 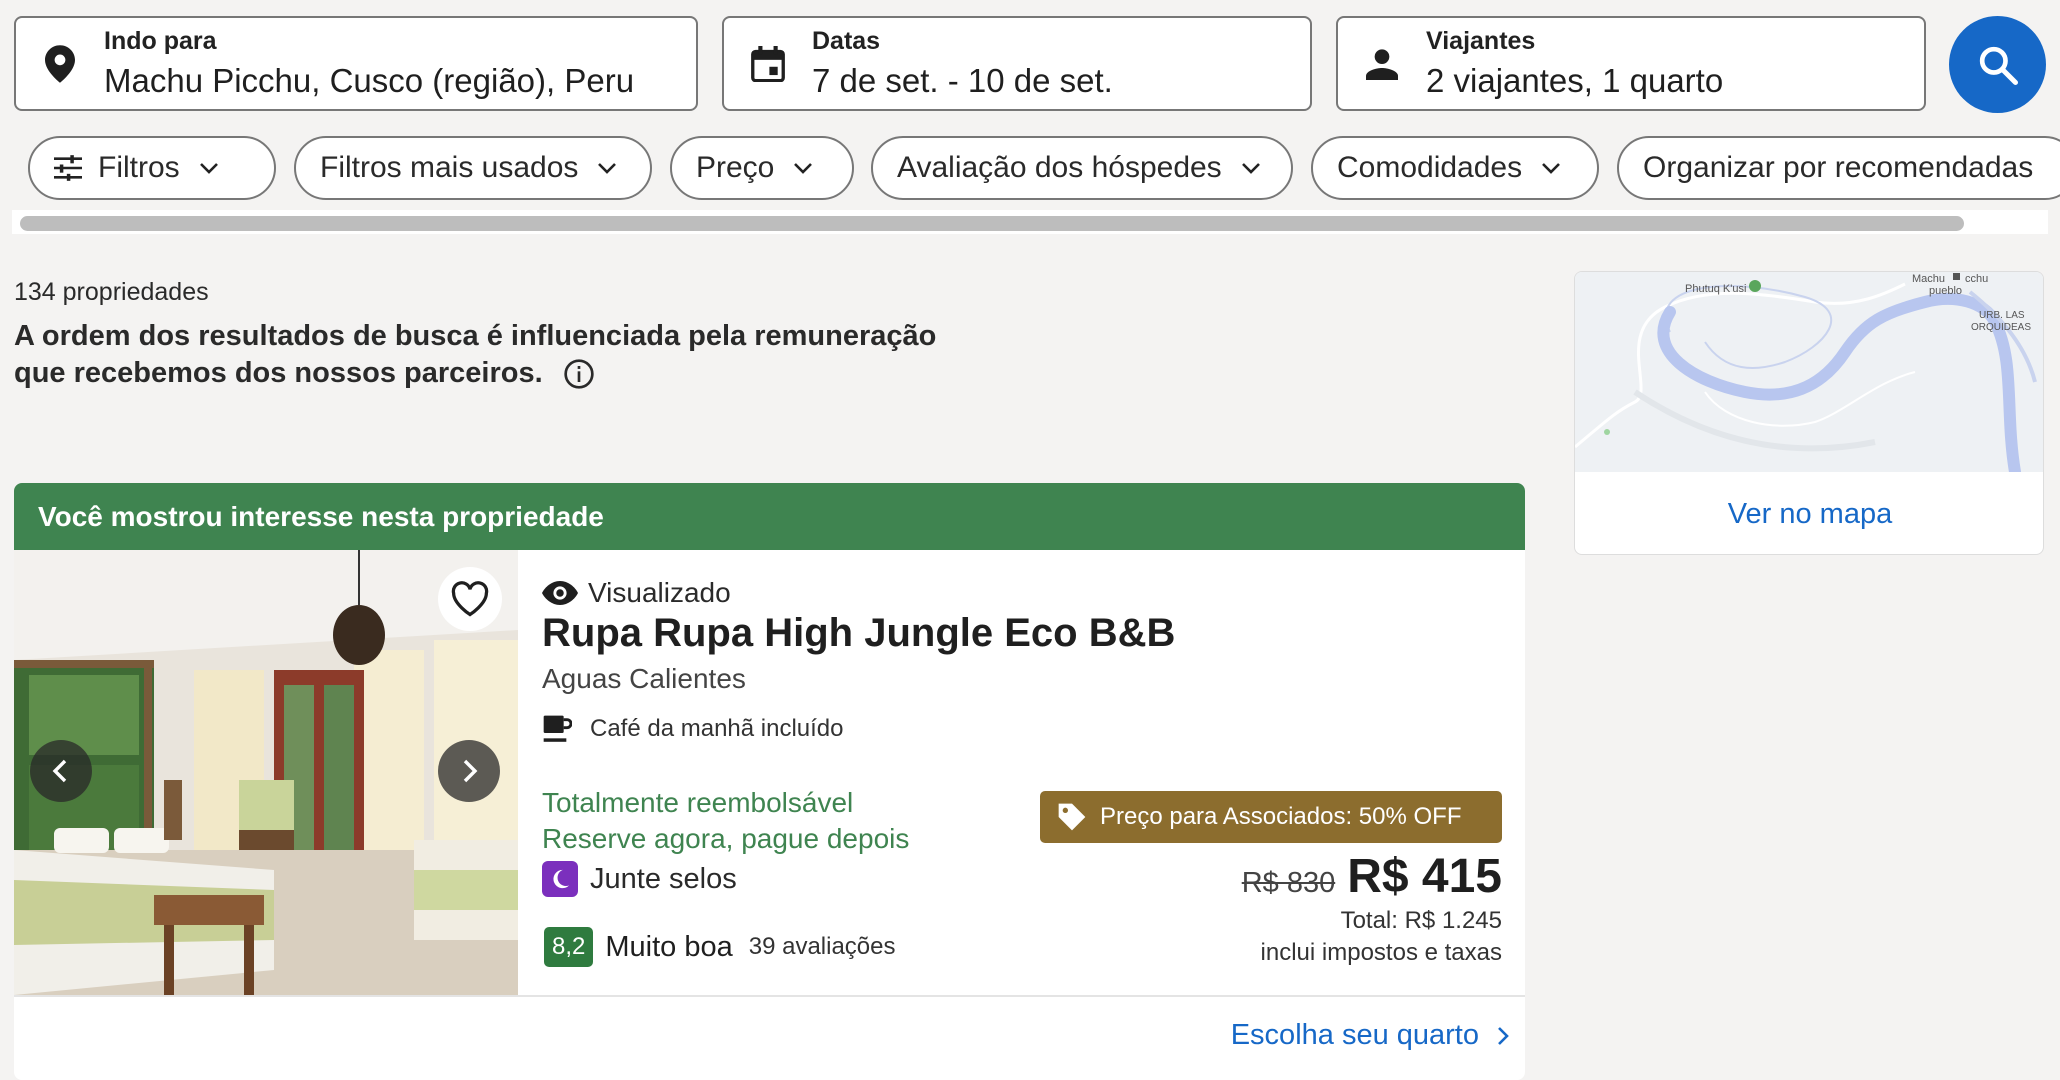 What do you see at coordinates (1809, 513) in the screenshot?
I see `view-on-map-link: Ver no mapa` at bounding box center [1809, 513].